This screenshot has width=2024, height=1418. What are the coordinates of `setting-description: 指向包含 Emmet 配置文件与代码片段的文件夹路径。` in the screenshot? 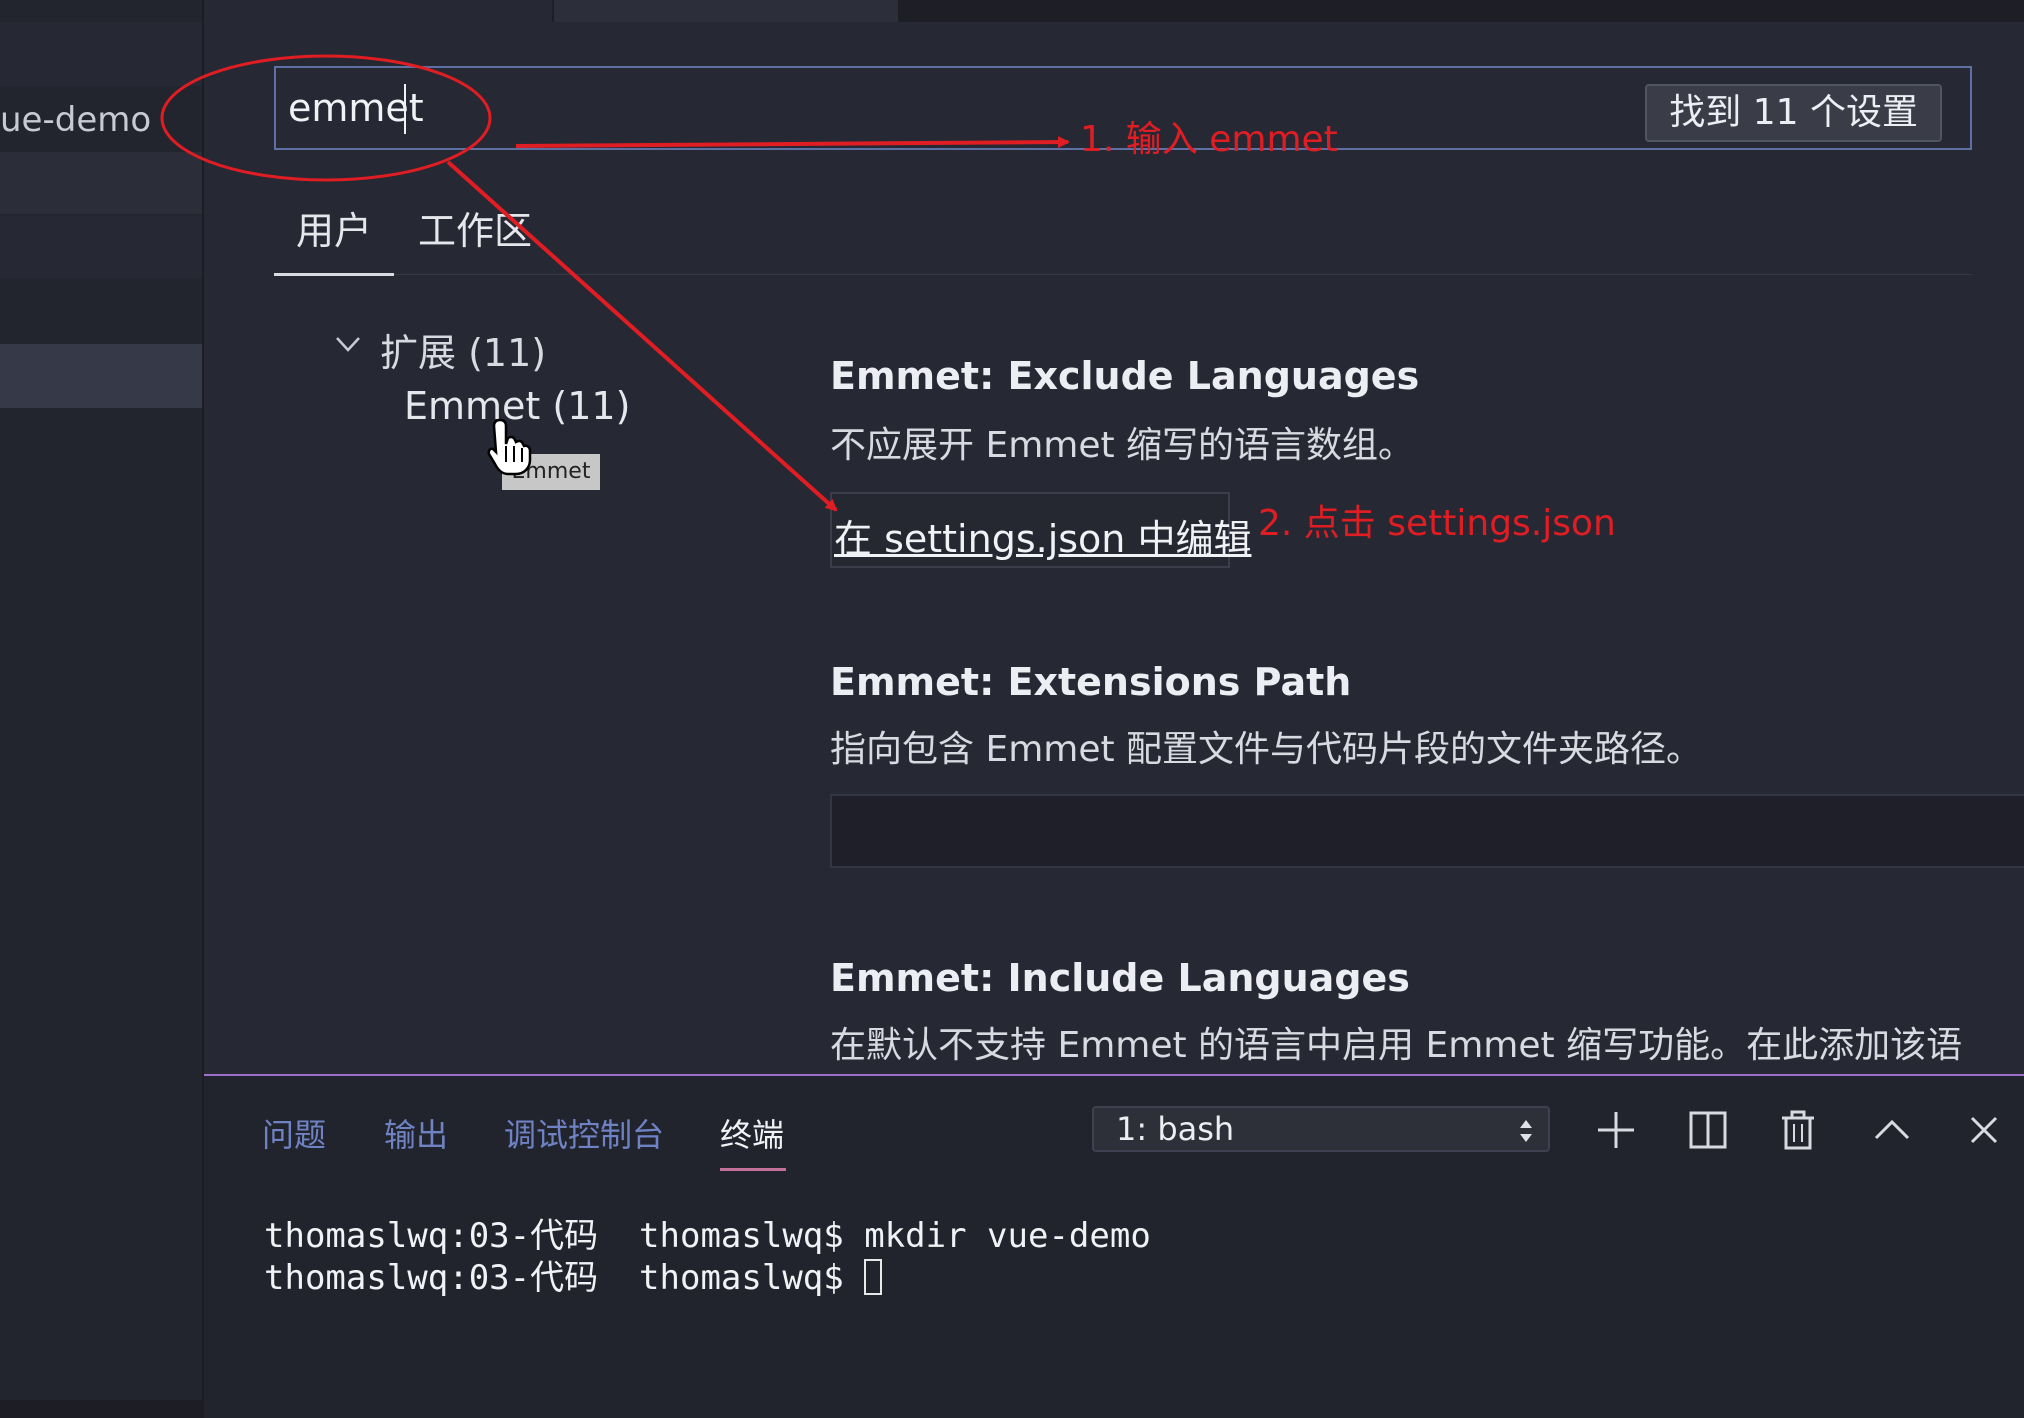 It's located at (1266, 749).